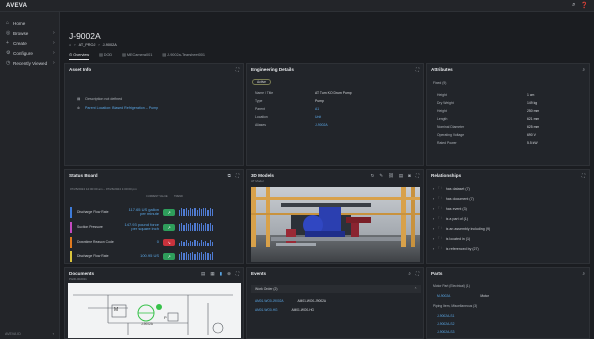 Image resolution: width=594 pixels, height=339 pixels. Describe the element at coordinates (439, 83) in the screenshot. I see `attribute-group: Fixed (9)` at that location.